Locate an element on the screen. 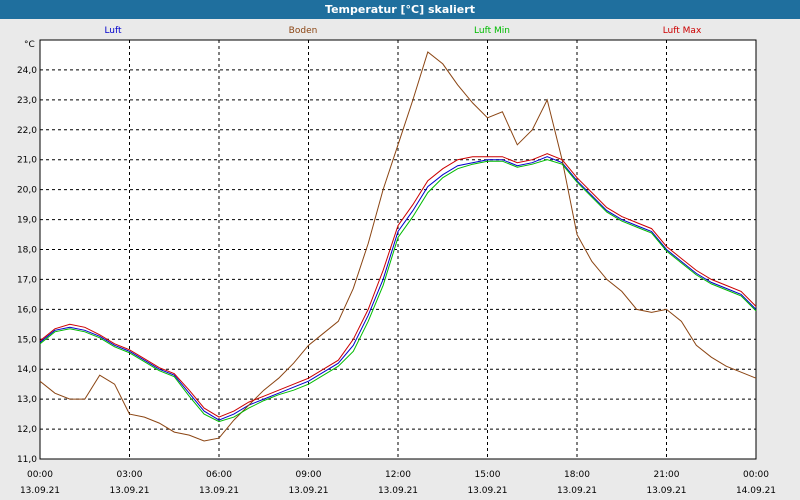  y-tick-label: 23,0 is located at coordinates (27, 101).